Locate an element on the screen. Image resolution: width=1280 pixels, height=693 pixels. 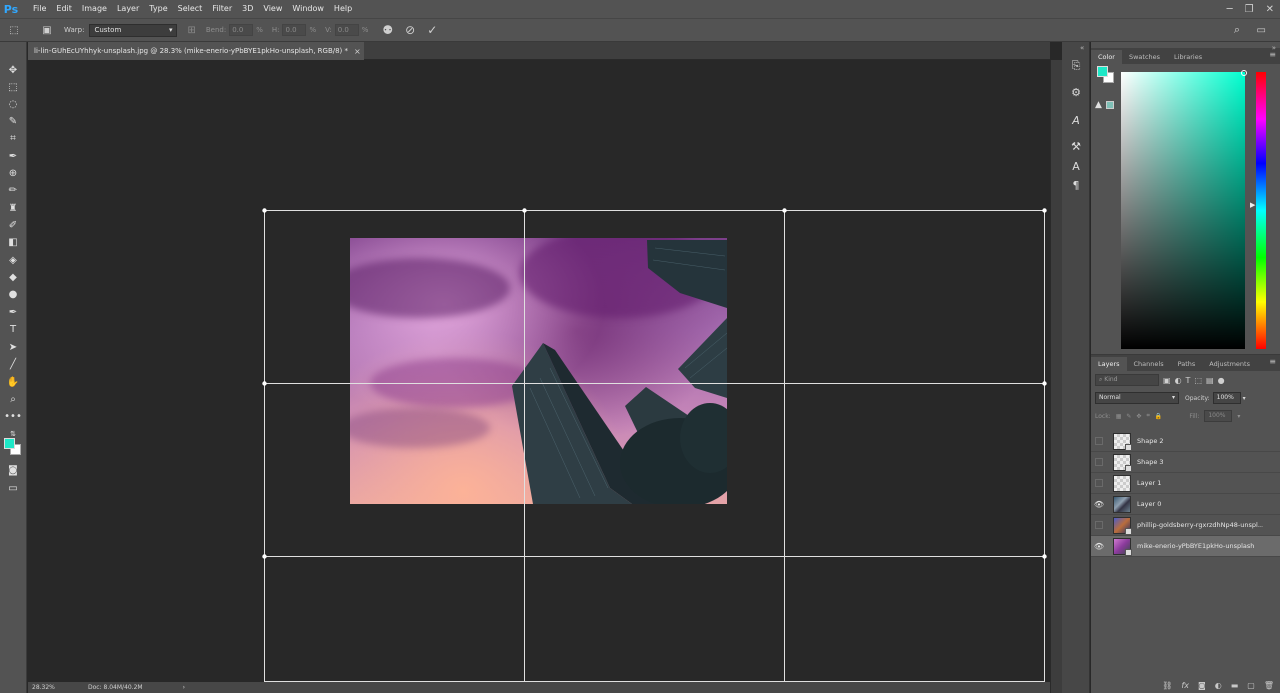
lock-transparency-icon: ▦ is located at coordinates (1119, 416).